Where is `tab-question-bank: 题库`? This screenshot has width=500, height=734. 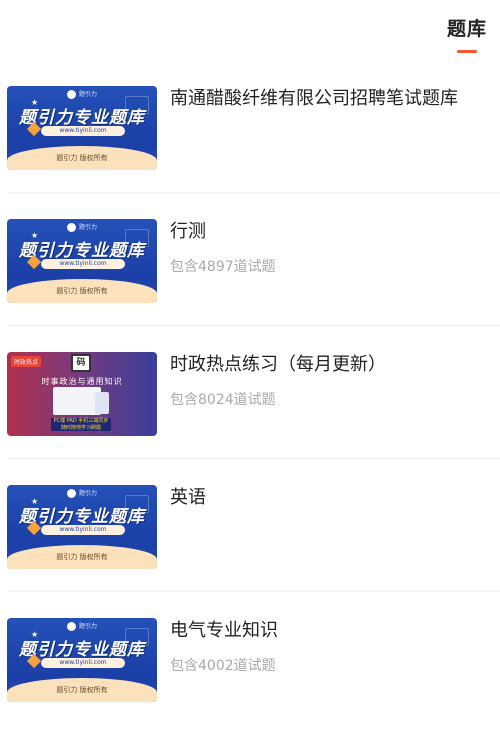
tab-question-bank: 题库 is located at coordinates (467, 33).